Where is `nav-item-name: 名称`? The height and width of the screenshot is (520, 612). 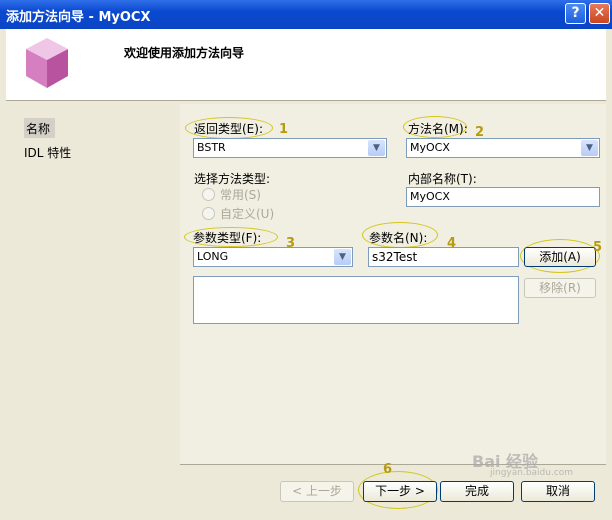
nav-item-name: 名称 is located at coordinates (39, 128).